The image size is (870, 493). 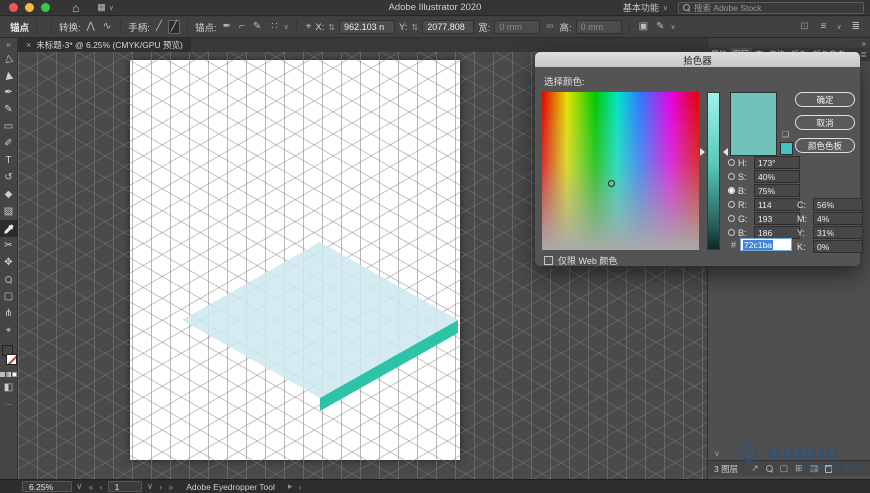 I want to click on stock-search, so click(x=771, y=7).